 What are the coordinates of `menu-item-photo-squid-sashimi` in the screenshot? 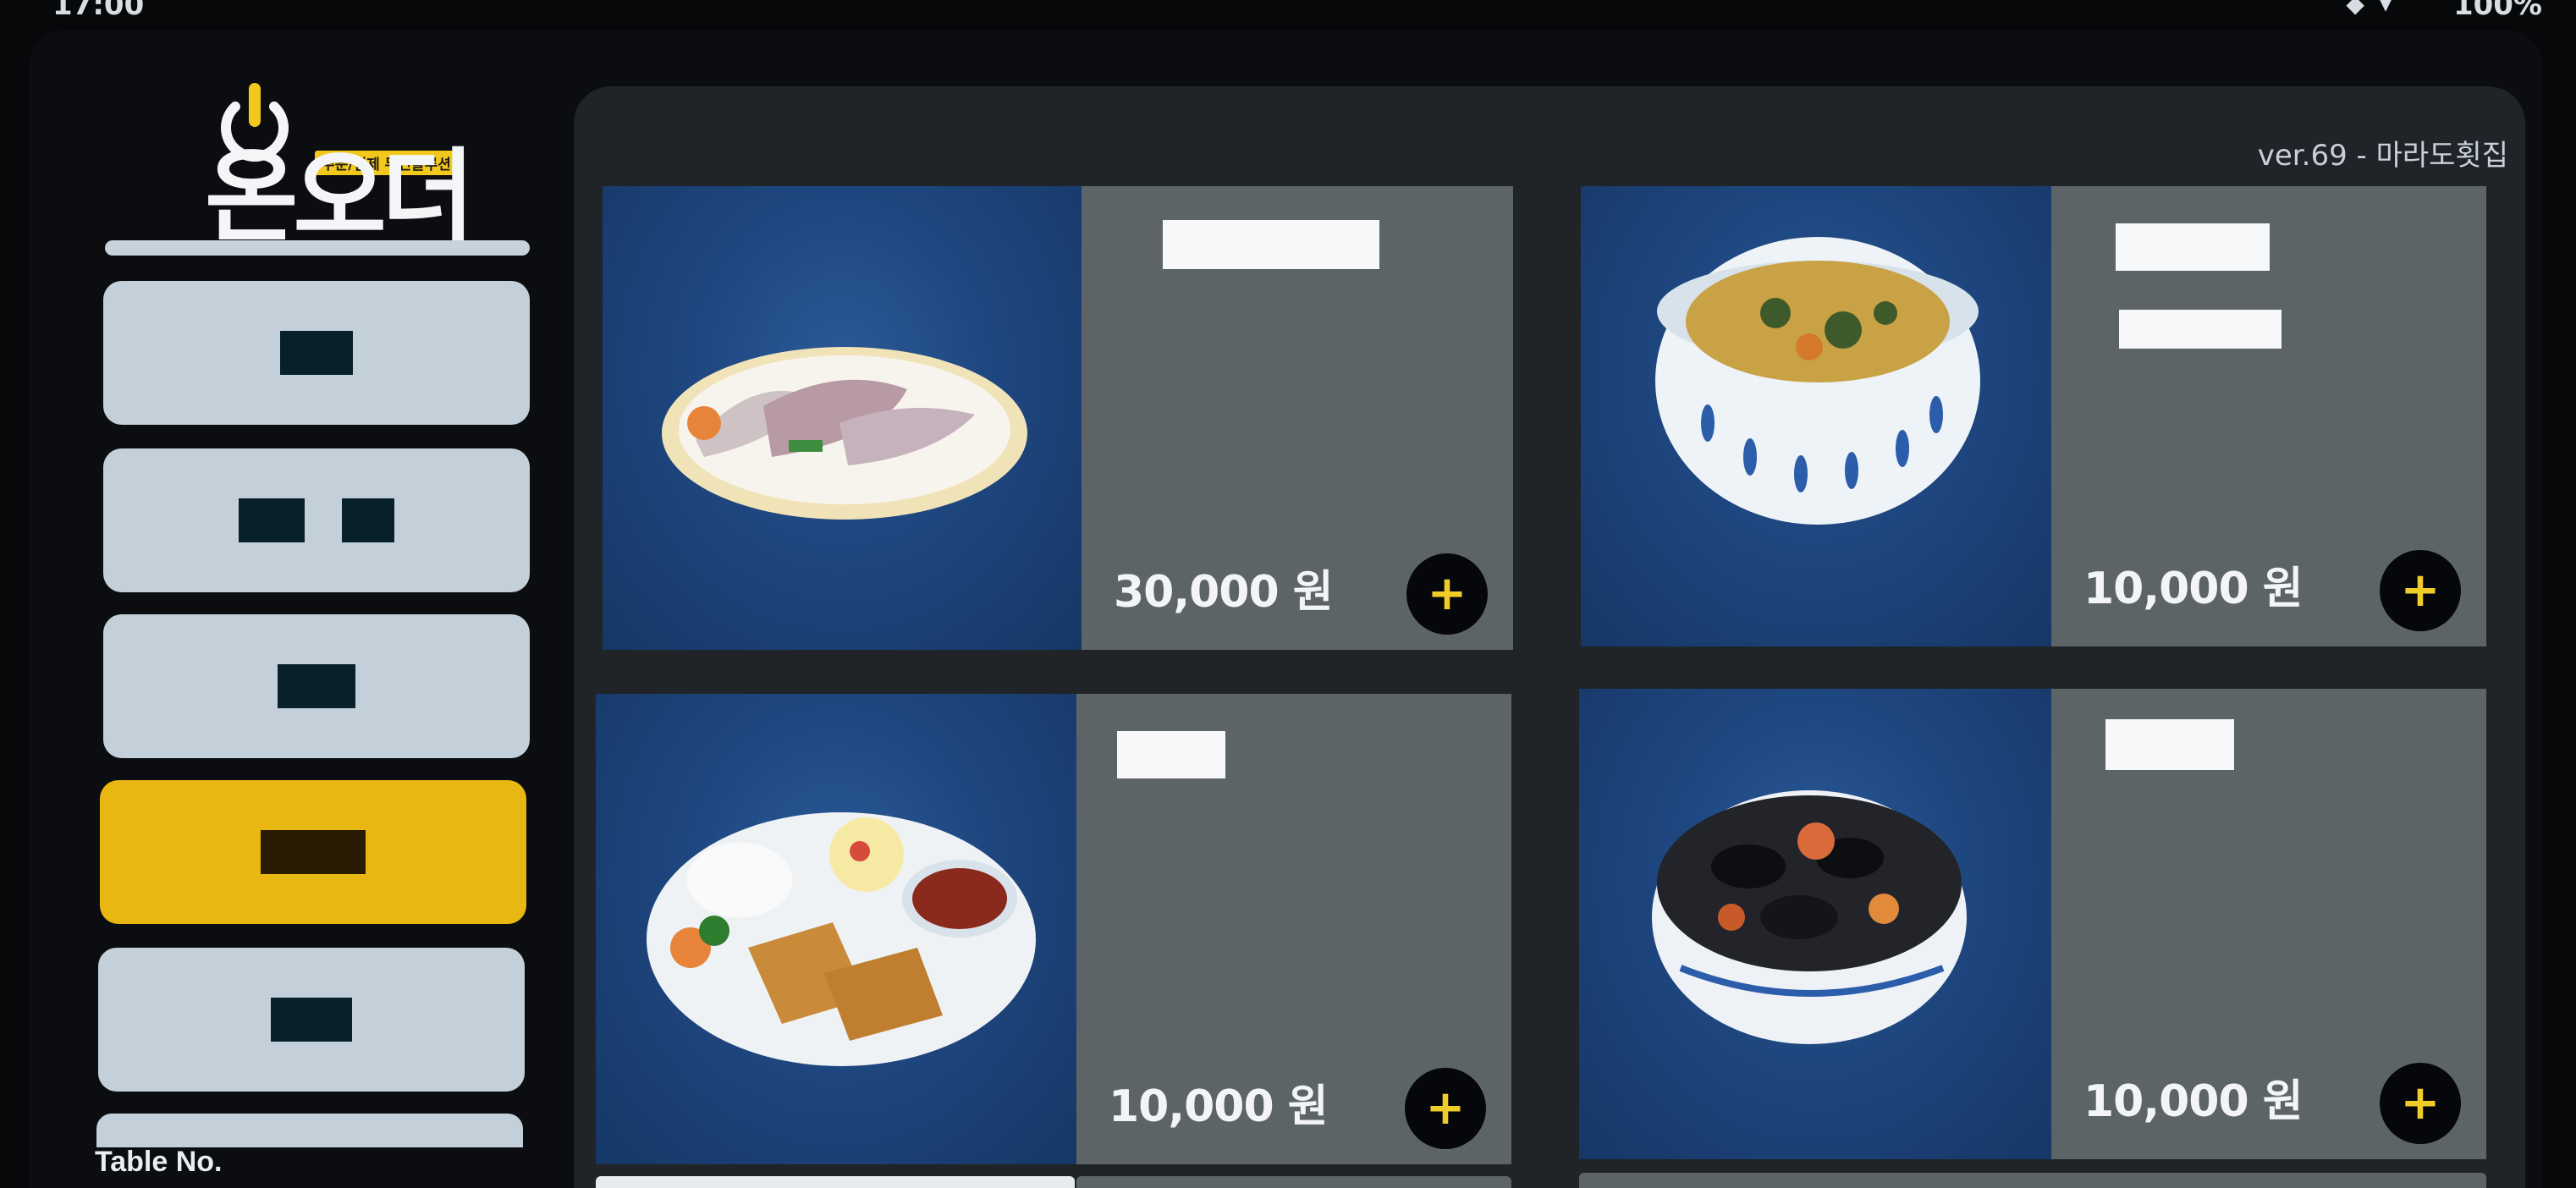 It's located at (842, 418).